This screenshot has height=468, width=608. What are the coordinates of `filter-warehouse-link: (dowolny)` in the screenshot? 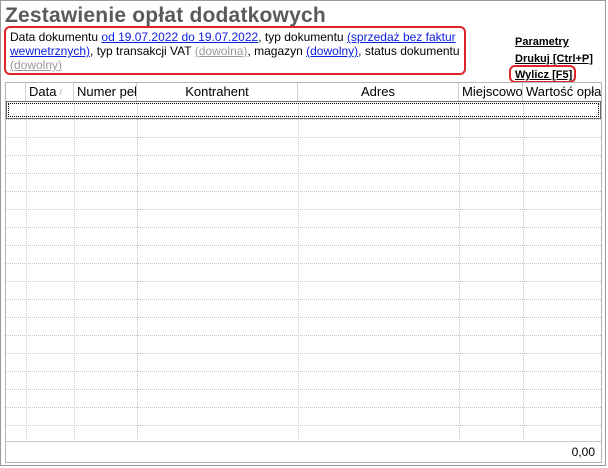 It's located at (332, 51).